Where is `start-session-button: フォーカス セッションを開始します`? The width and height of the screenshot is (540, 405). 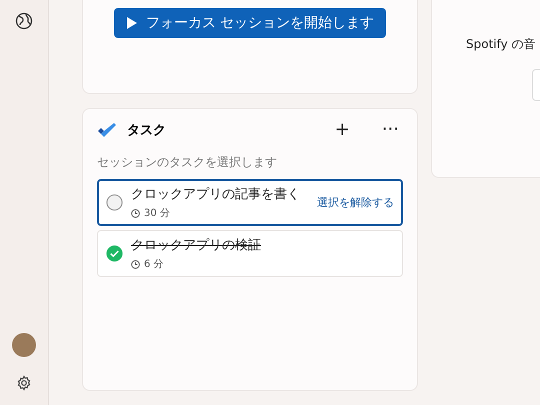
start-session-button: フォーカス セッションを開始します is located at coordinates (250, 23).